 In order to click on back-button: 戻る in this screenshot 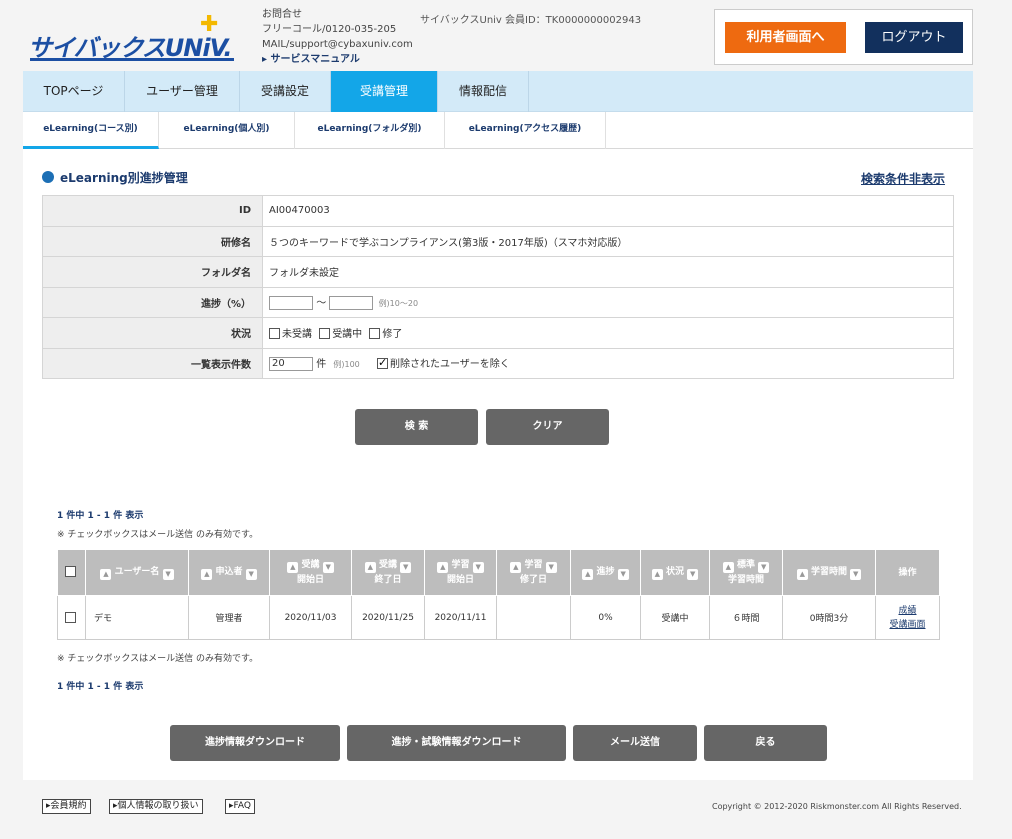, I will do `click(765, 743)`.